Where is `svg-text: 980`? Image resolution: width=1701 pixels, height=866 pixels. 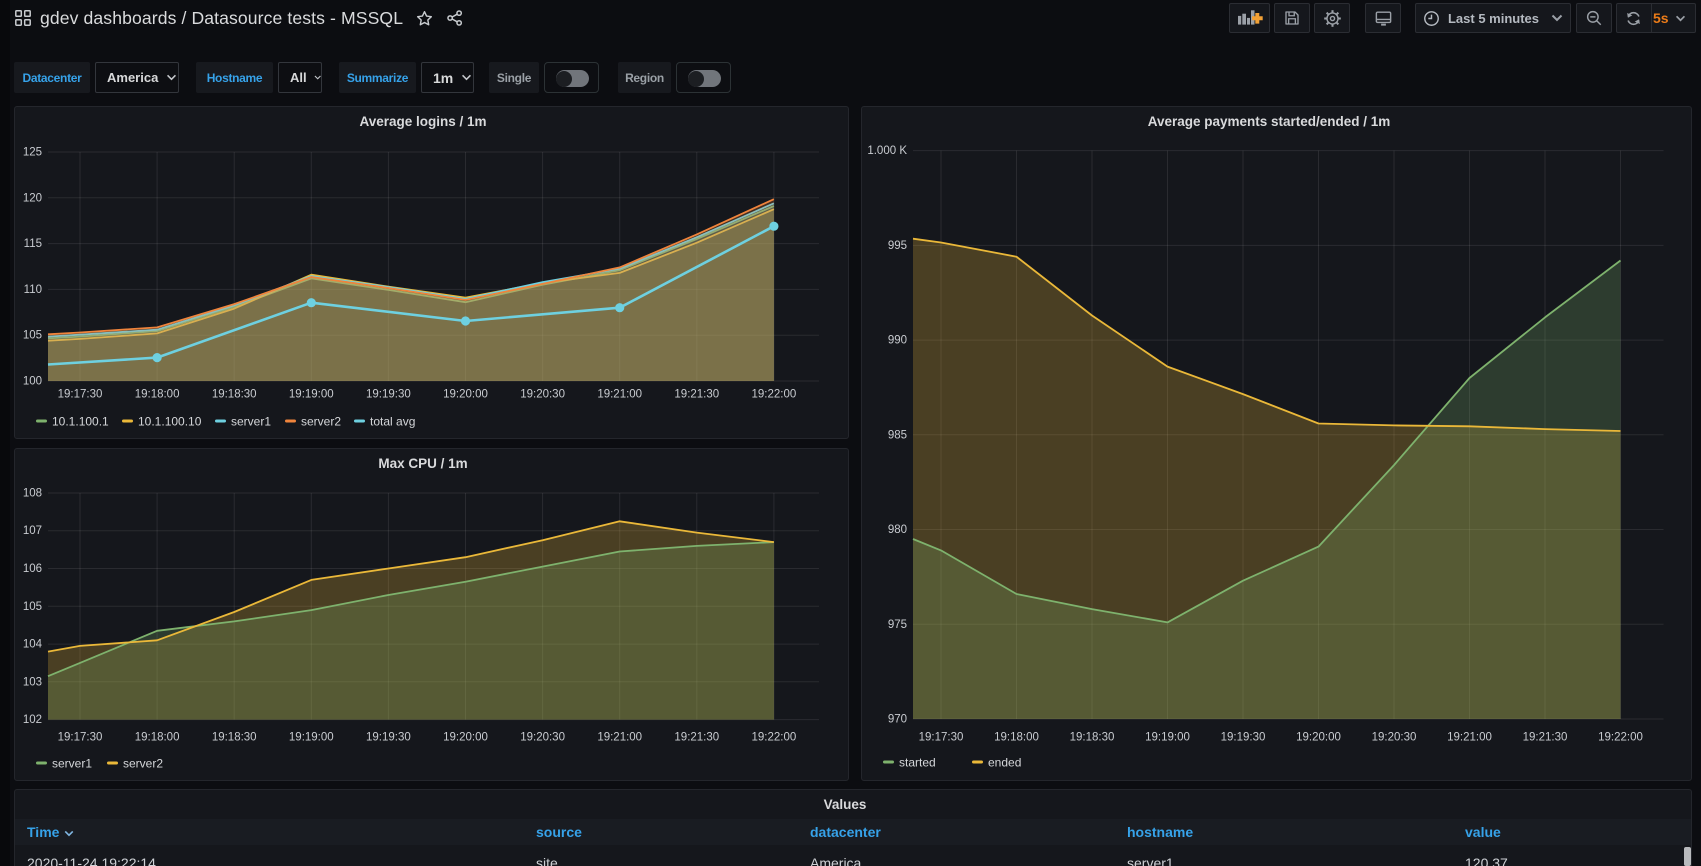
svg-text: 980 is located at coordinates (897, 530).